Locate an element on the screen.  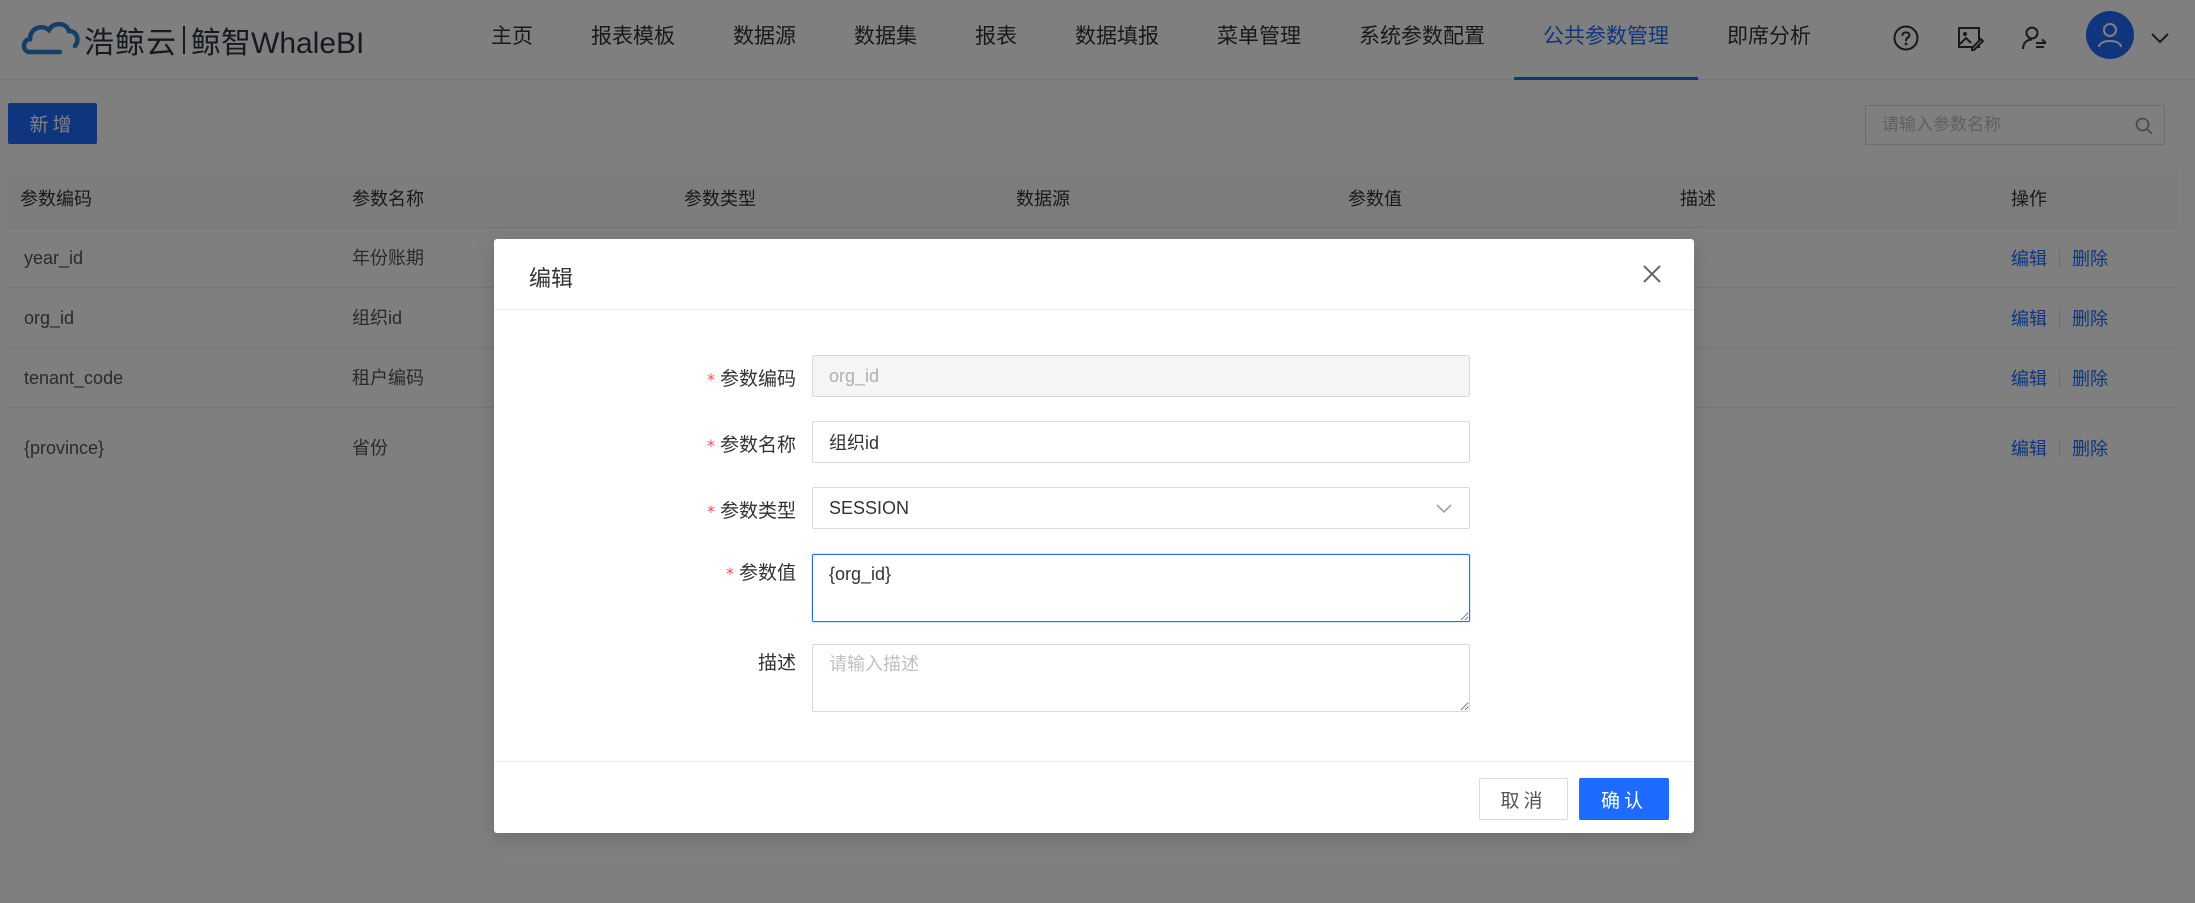
field-label-text: 参数名称 is located at coordinates (757, 445).